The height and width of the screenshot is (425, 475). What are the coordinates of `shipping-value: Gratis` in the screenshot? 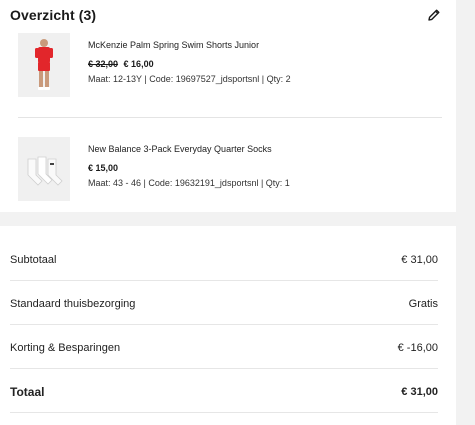 It's located at (423, 304).